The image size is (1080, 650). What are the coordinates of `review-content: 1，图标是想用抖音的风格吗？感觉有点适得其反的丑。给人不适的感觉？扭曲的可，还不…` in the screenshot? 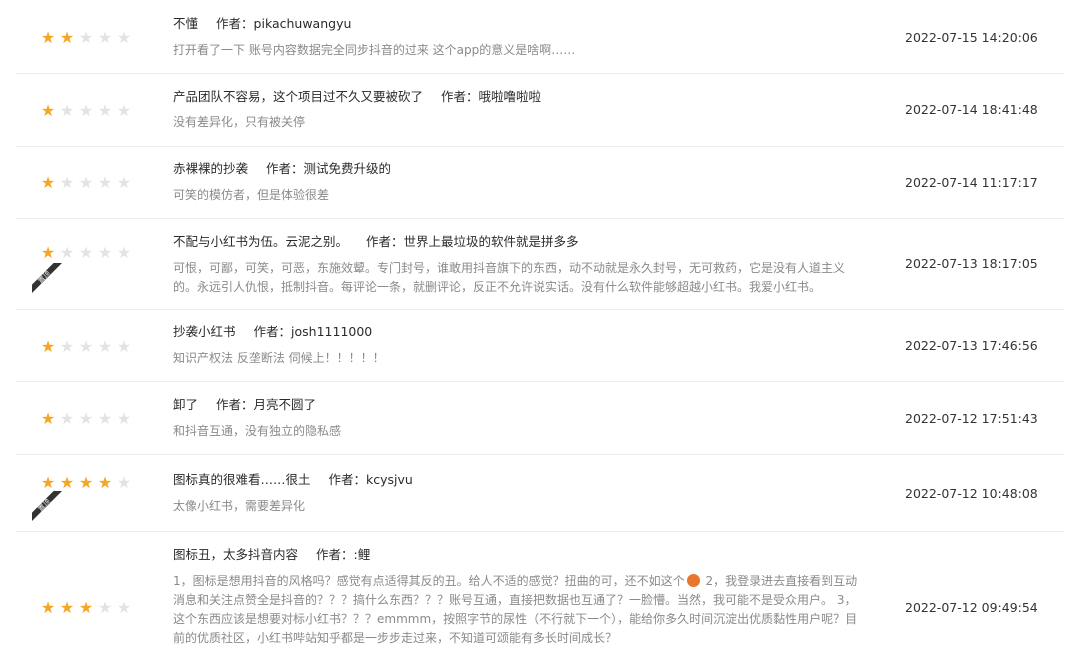 It's located at (515, 609).